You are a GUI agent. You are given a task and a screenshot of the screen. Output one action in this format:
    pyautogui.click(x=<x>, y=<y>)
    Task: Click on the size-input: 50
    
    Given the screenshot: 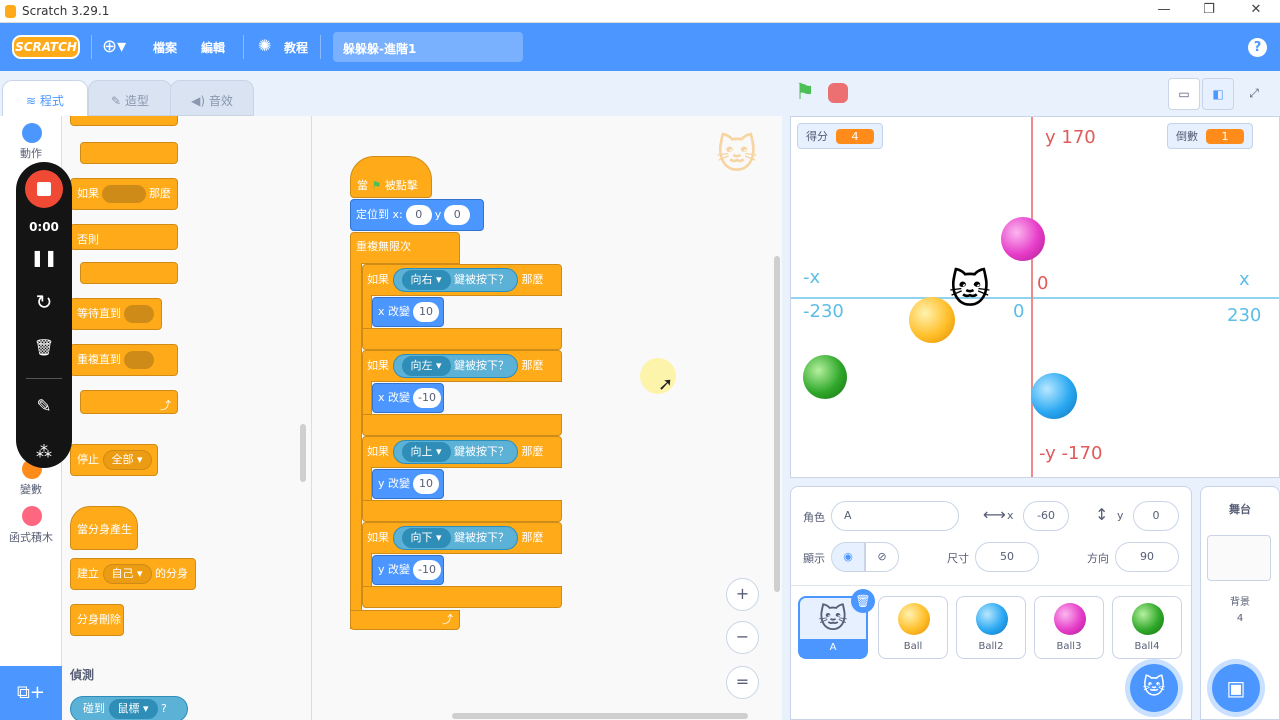 What is the action you would take?
    pyautogui.click(x=1007, y=557)
    